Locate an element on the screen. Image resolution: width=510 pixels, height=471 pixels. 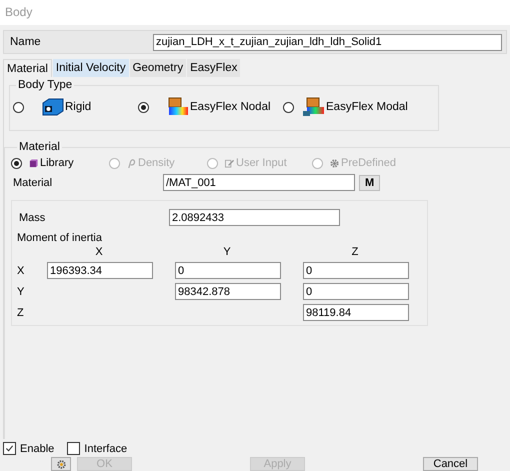
row-label: Z is located at coordinates (21, 312).